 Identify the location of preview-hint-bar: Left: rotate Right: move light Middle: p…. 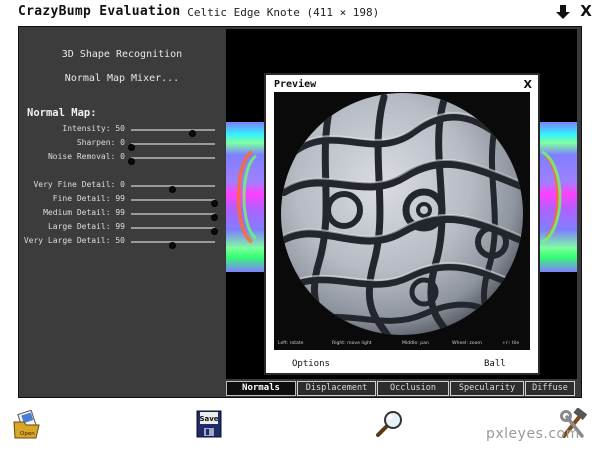
(402, 345).